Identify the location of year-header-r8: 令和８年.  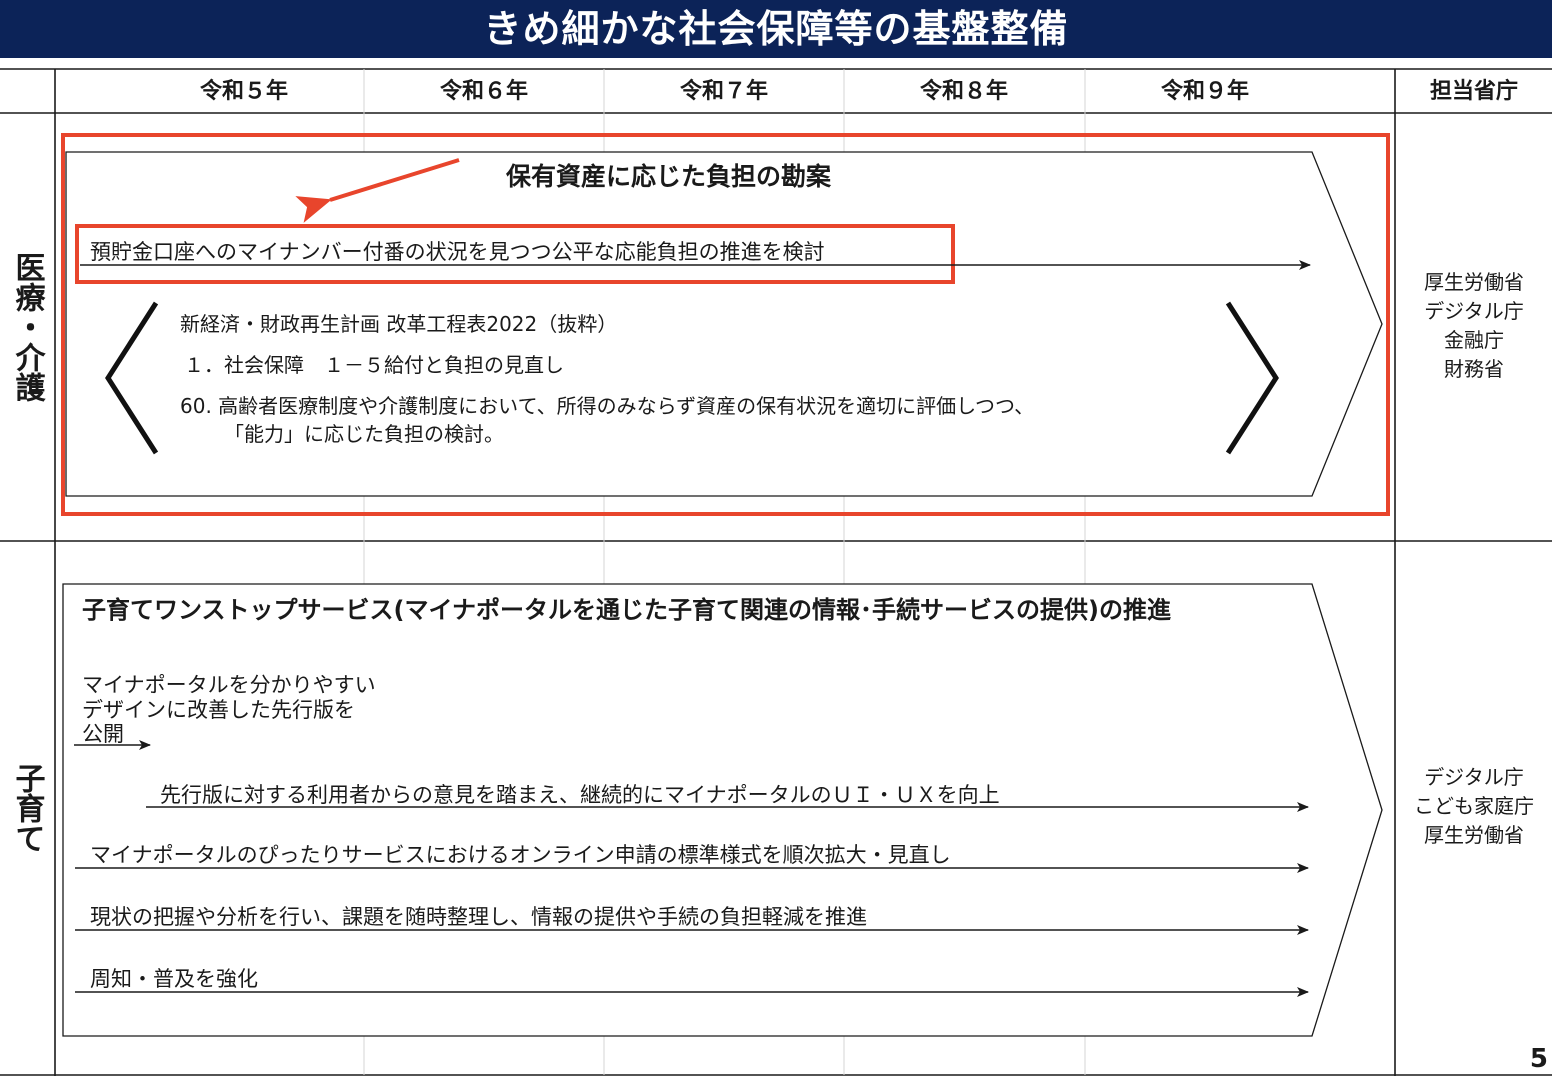
(963, 91).